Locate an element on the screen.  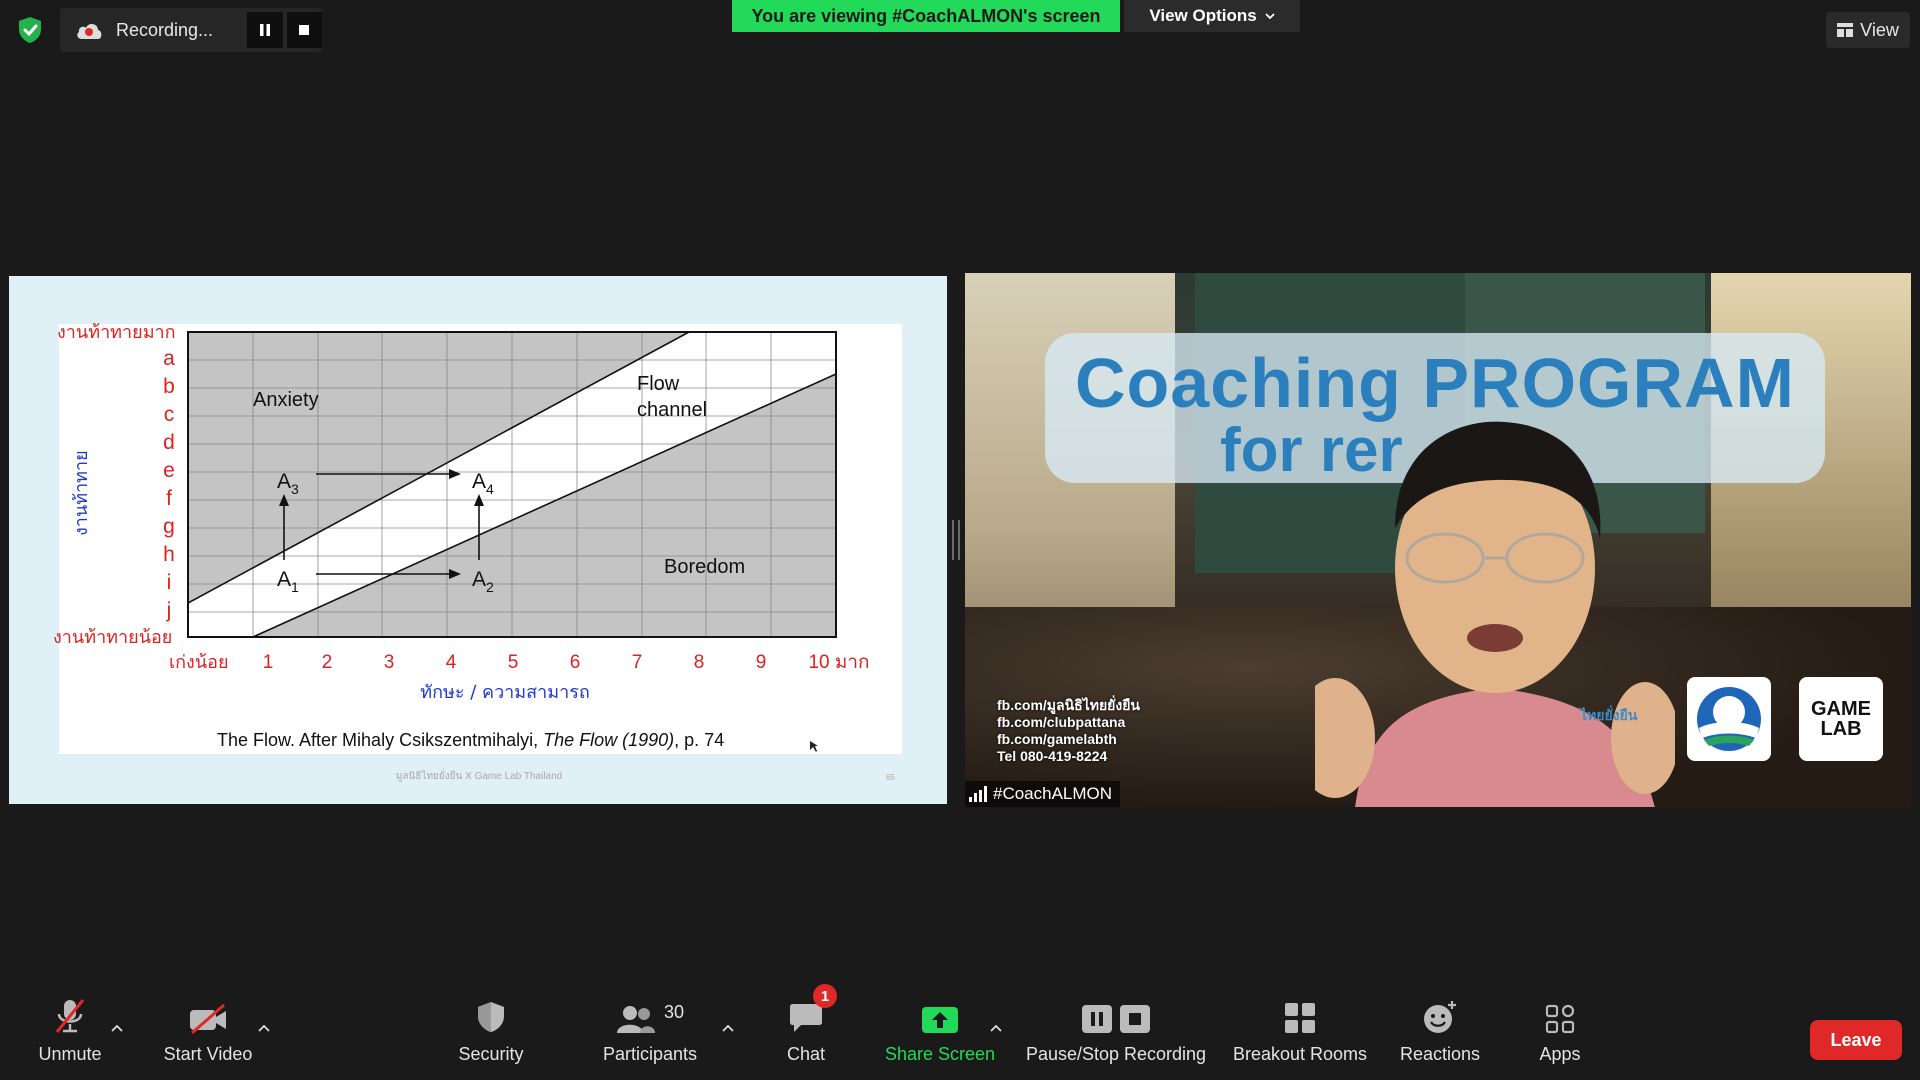
stop-recording-button is located at coordinates (304, 30).